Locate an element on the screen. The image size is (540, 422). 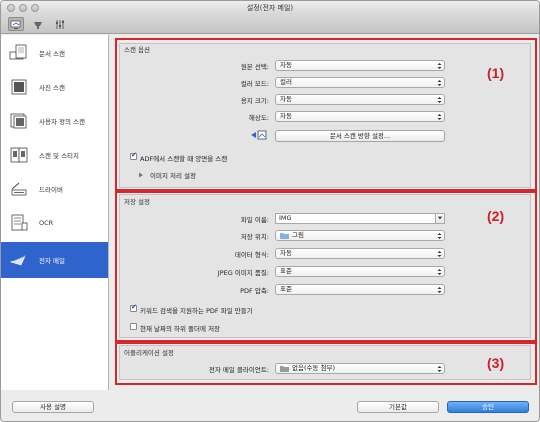
general-settings-tab is located at coordinates (60, 24).